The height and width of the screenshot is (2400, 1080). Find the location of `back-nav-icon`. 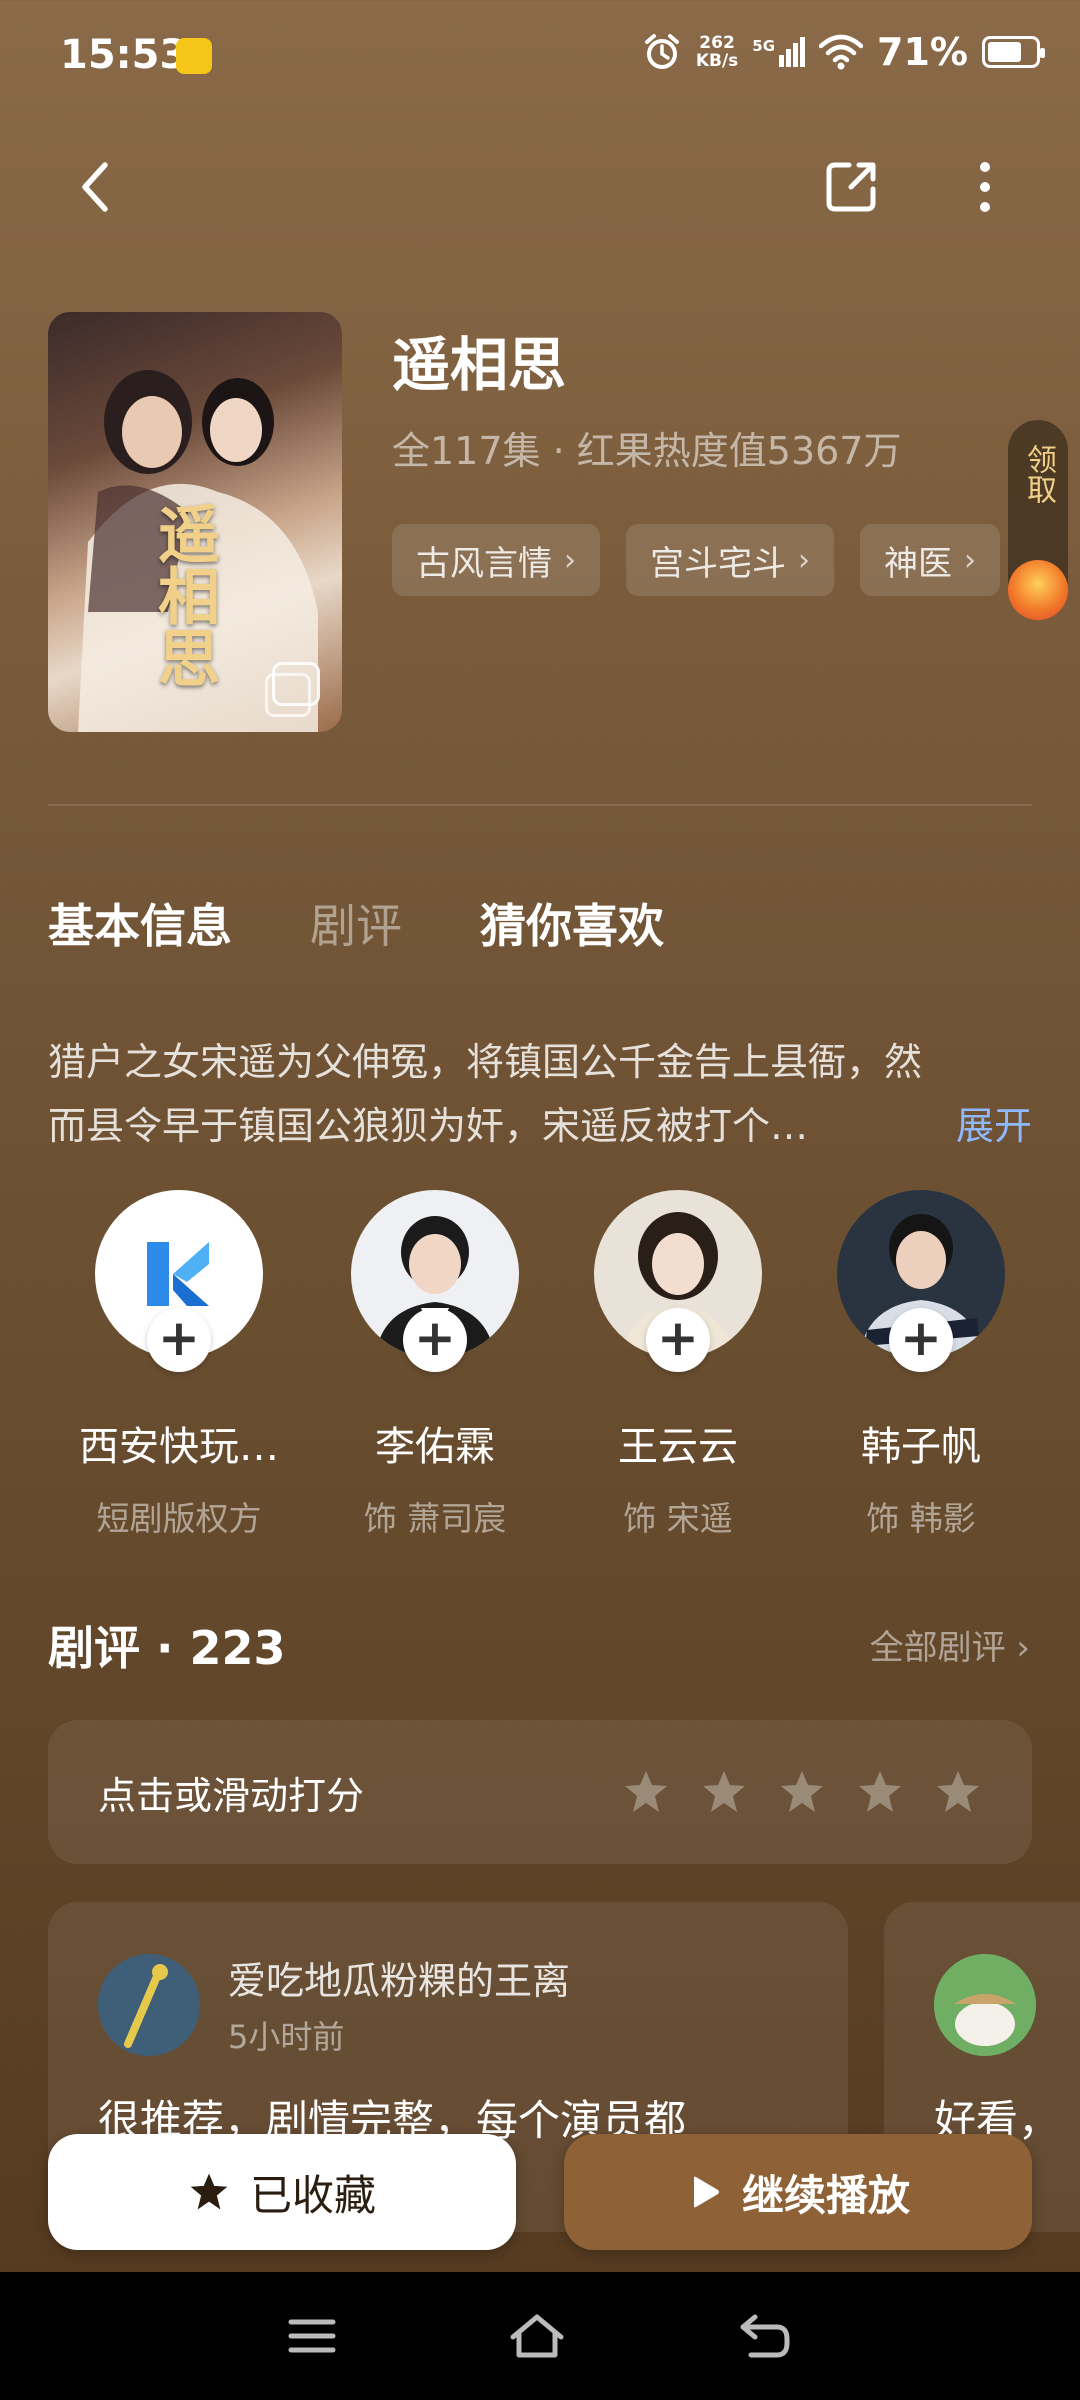

back-nav-icon is located at coordinates (765, 2336).